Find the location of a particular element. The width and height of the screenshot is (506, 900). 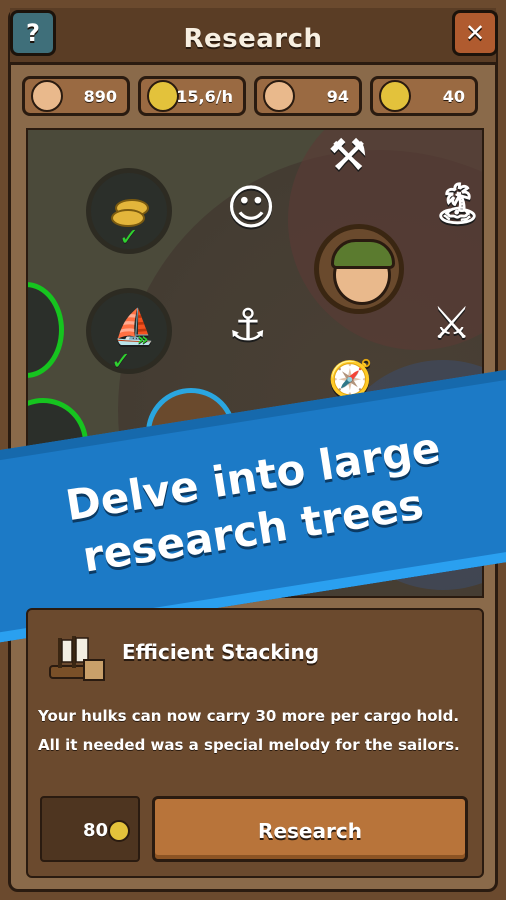

research-button-label: Research is located at coordinates (310, 831).